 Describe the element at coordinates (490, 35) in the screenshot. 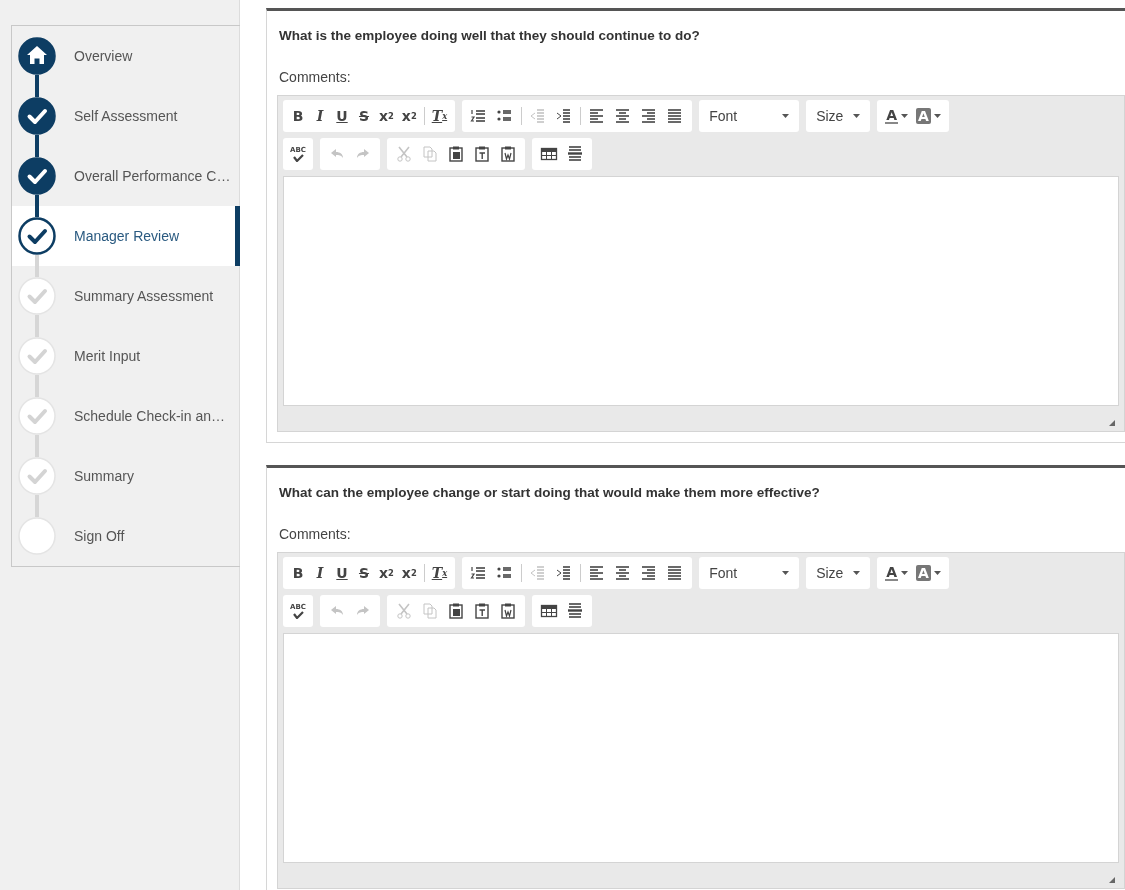

I see `question-text: What is the employee doing well that they should continue to do?` at that location.